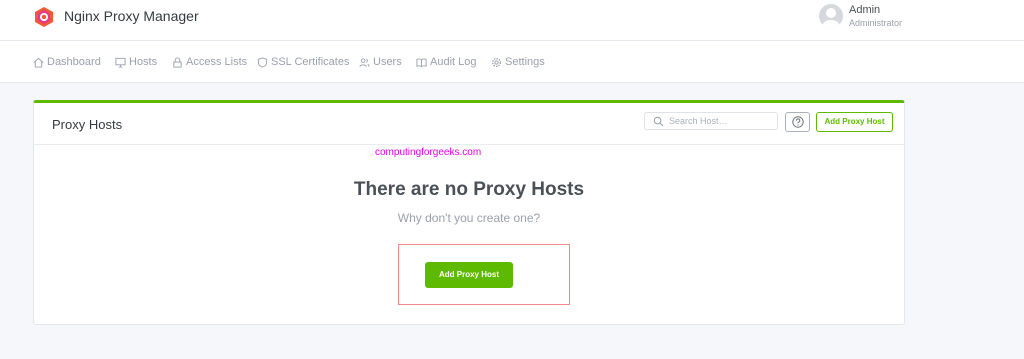 Image resolution: width=1024 pixels, height=359 pixels. I want to click on search-icon, so click(658, 121).